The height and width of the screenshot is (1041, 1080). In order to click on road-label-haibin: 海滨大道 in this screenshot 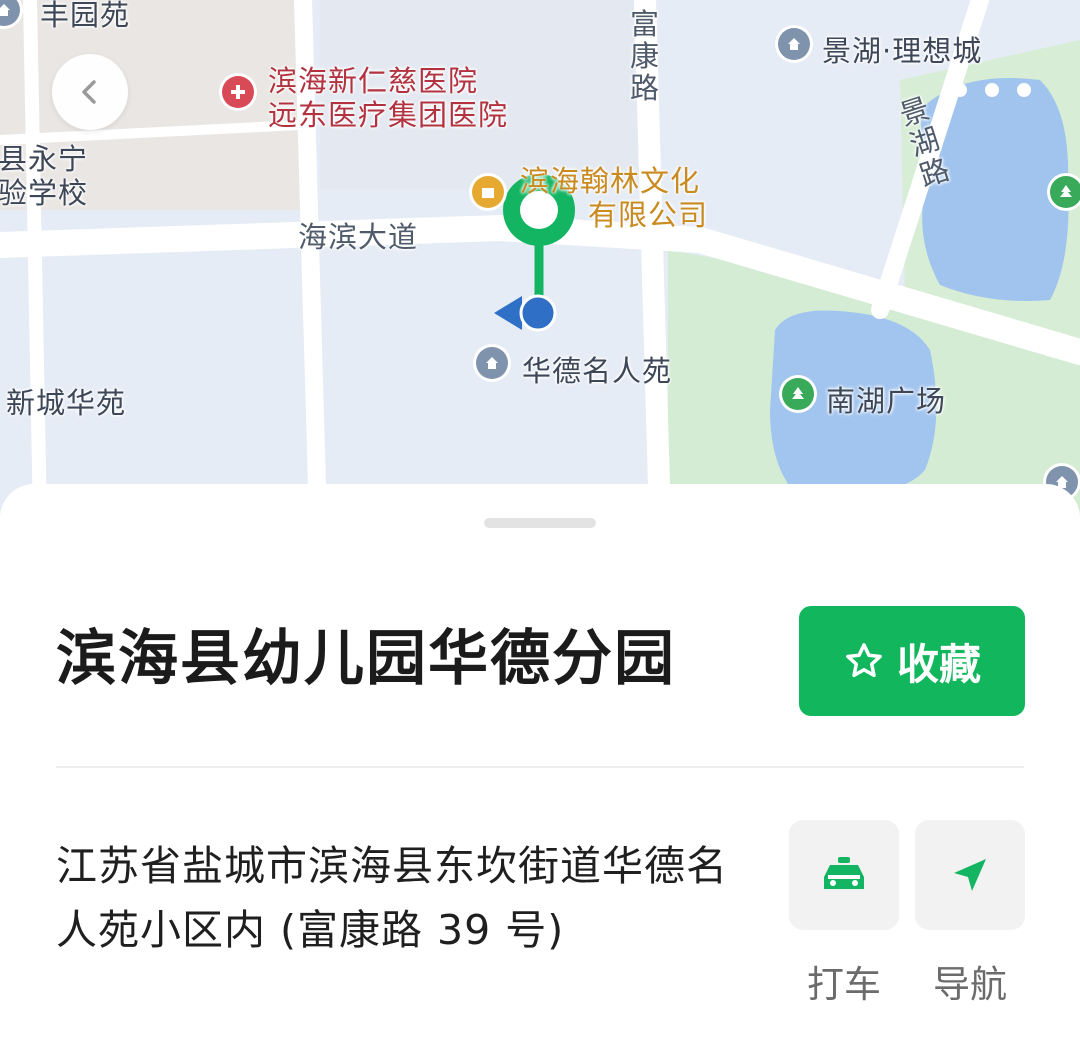, I will do `click(358, 237)`.